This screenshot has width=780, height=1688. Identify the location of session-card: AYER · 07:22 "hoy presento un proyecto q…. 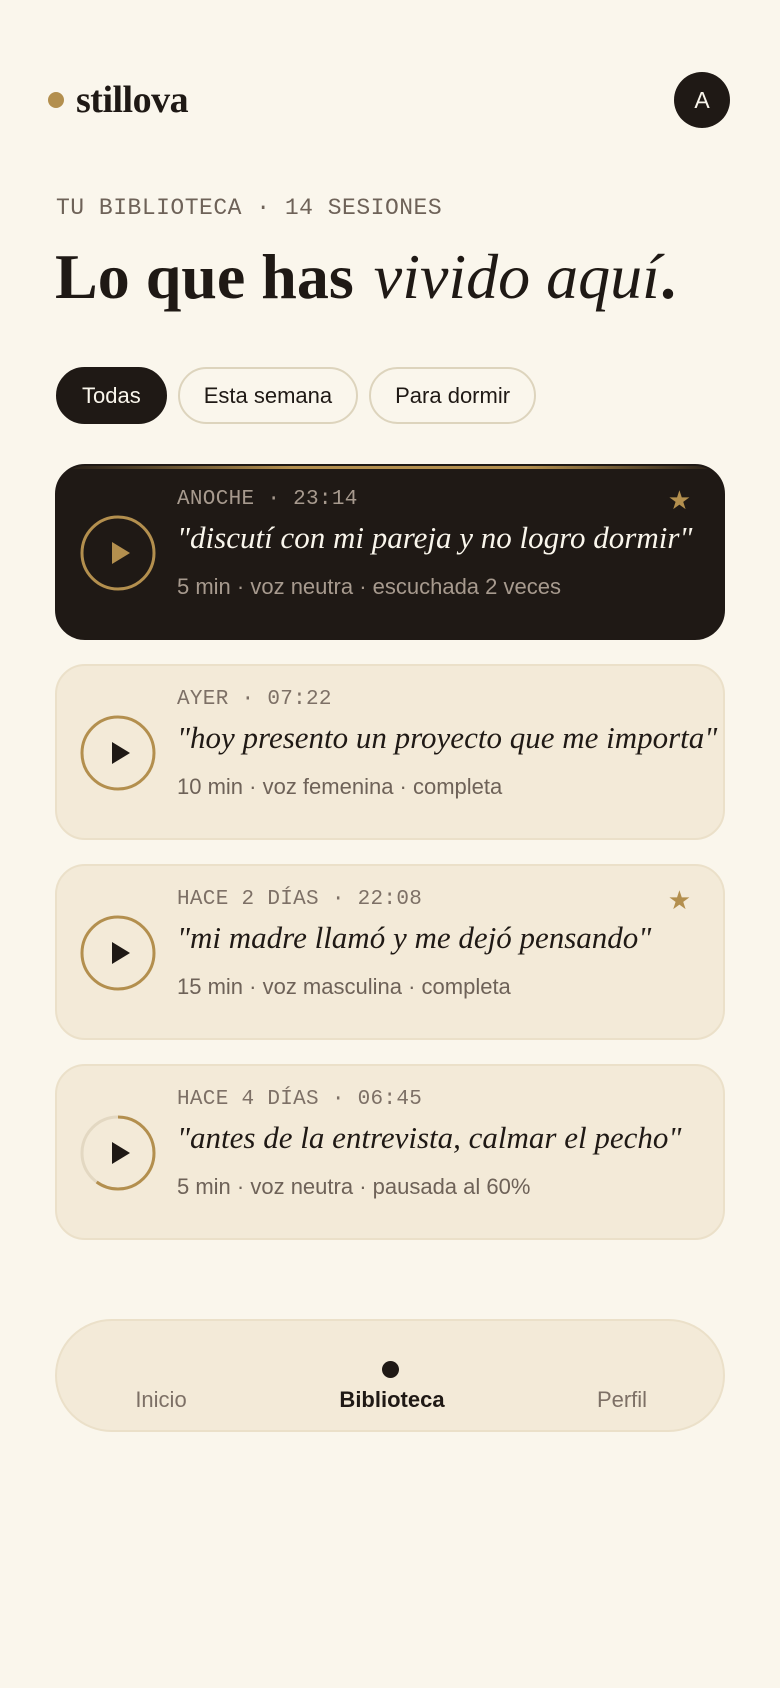
(390, 752).